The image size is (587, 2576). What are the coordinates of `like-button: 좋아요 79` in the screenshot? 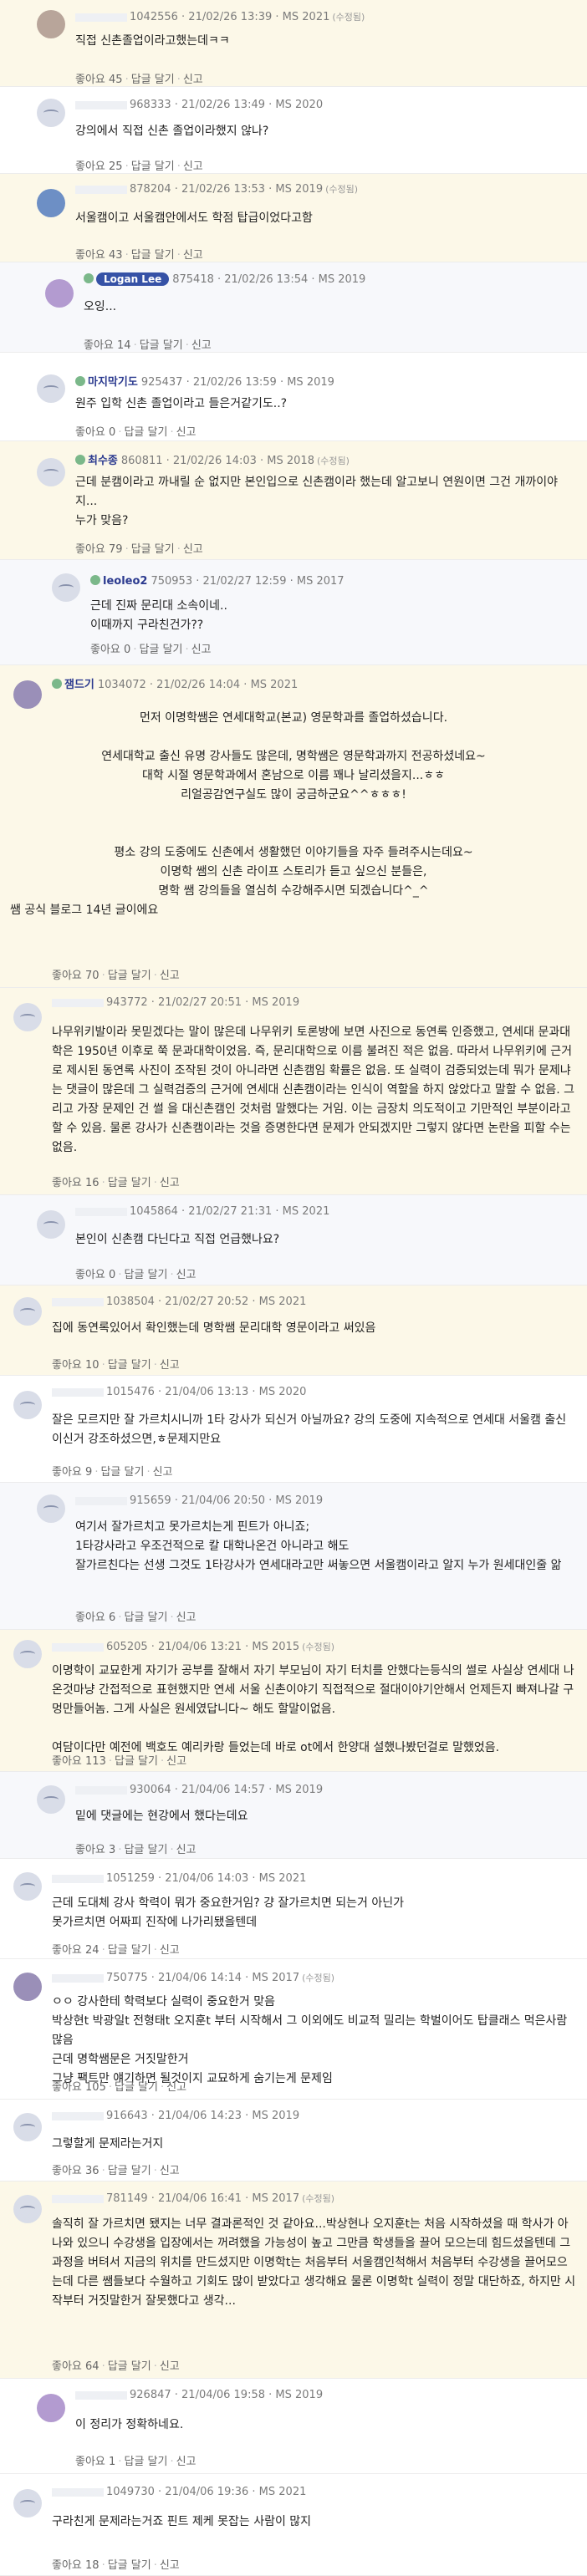 It's located at (99, 549).